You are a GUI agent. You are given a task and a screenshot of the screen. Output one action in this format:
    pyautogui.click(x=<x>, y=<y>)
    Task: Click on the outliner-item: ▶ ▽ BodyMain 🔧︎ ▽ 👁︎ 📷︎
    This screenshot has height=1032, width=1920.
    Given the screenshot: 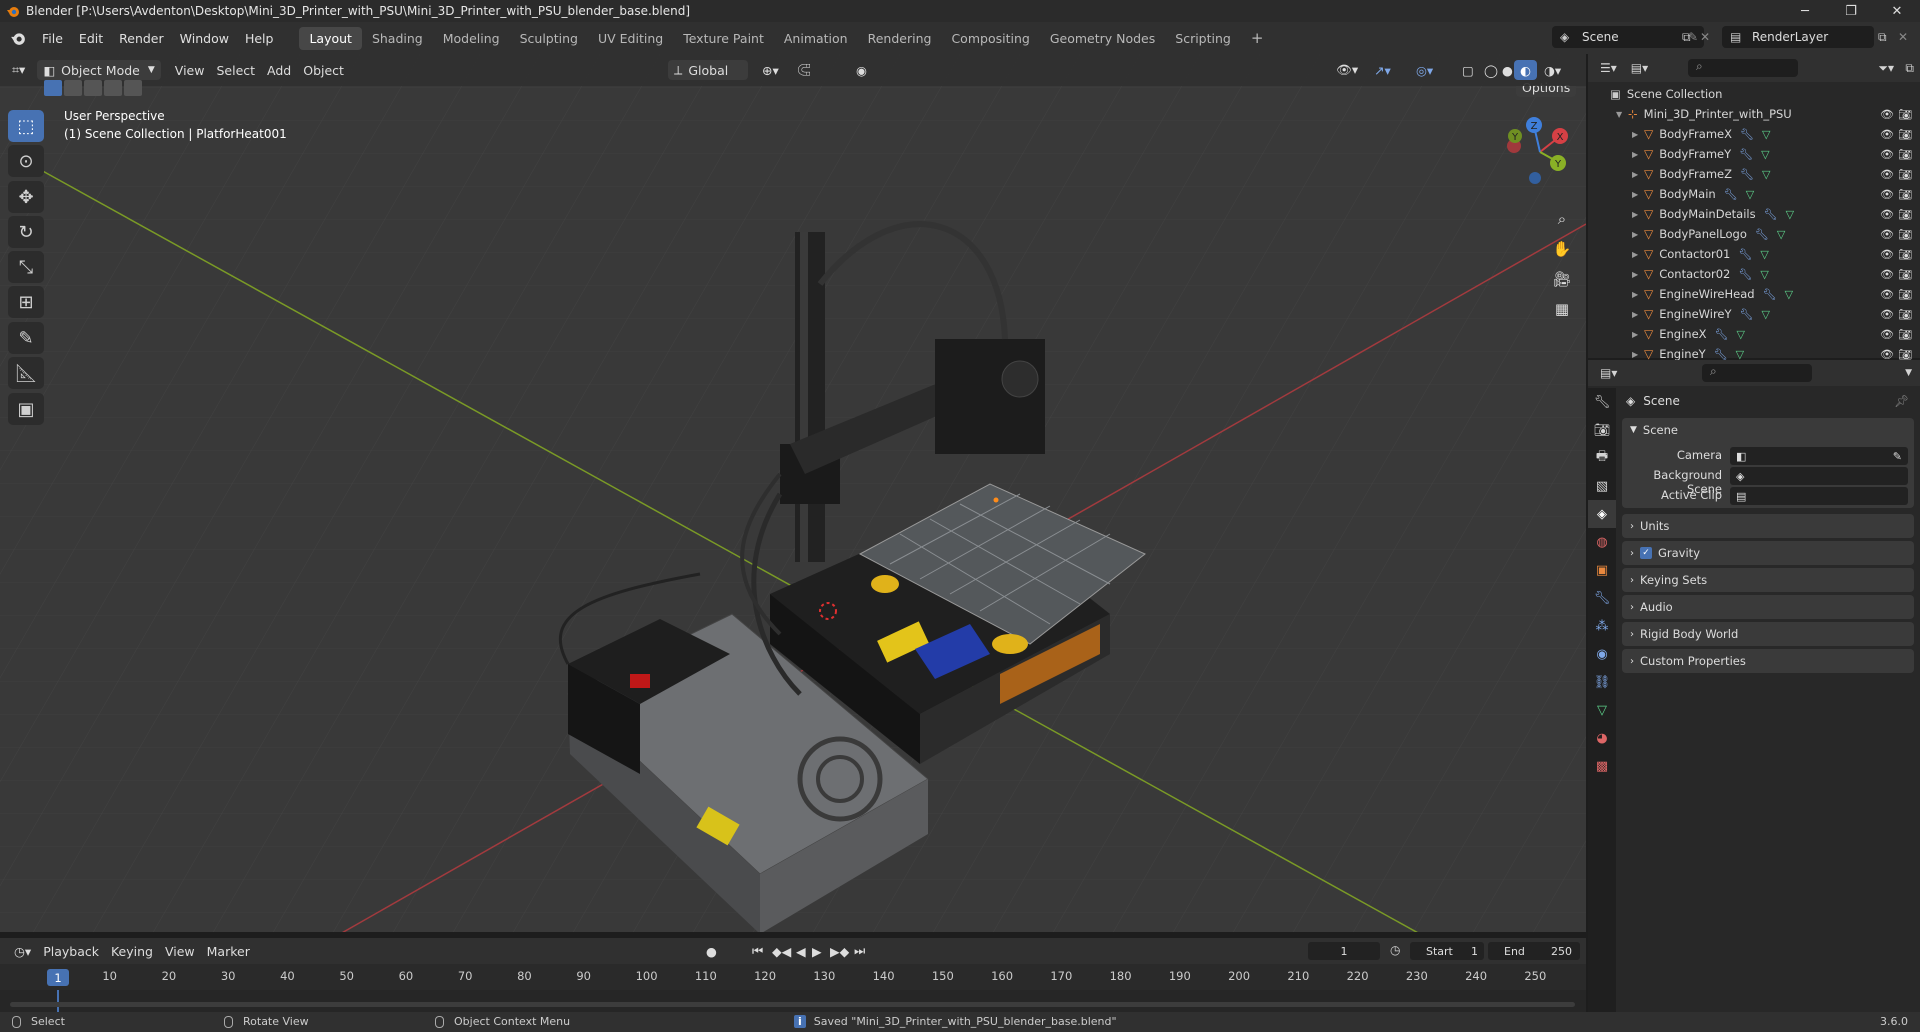 What is the action you would take?
    pyautogui.click(x=1754, y=194)
    